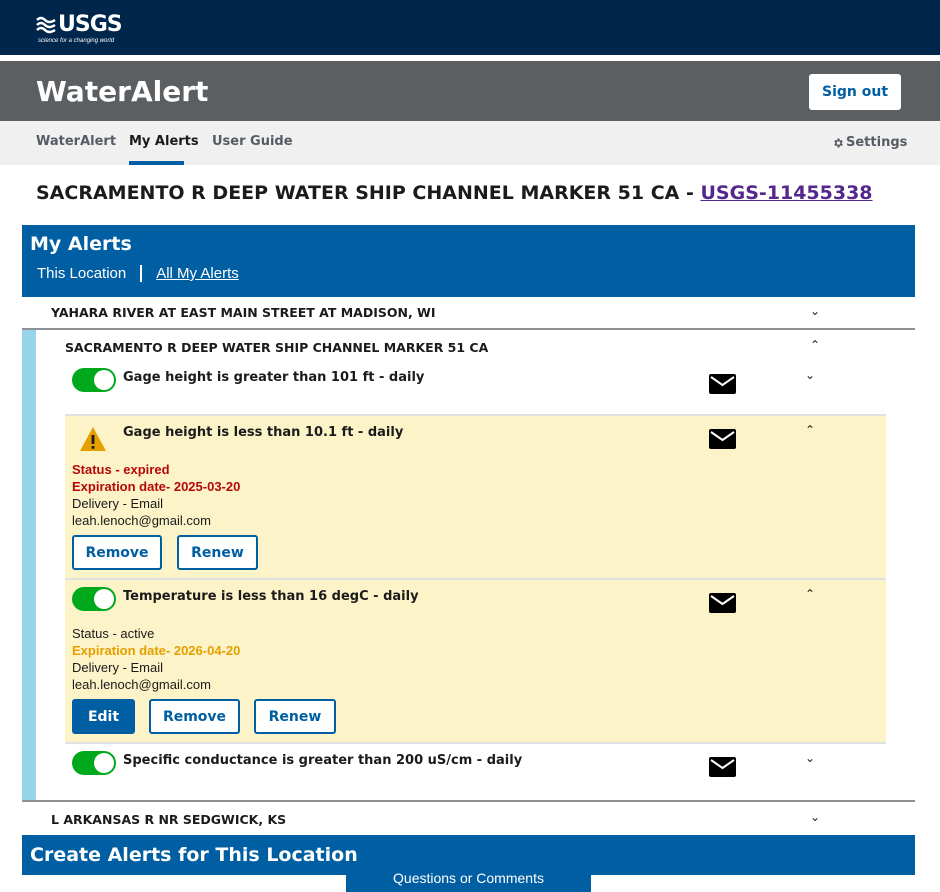 Image resolution: width=940 pixels, height=892 pixels. What do you see at coordinates (164, 141) in the screenshot?
I see `nav-item-my-alerts: My Alerts` at bounding box center [164, 141].